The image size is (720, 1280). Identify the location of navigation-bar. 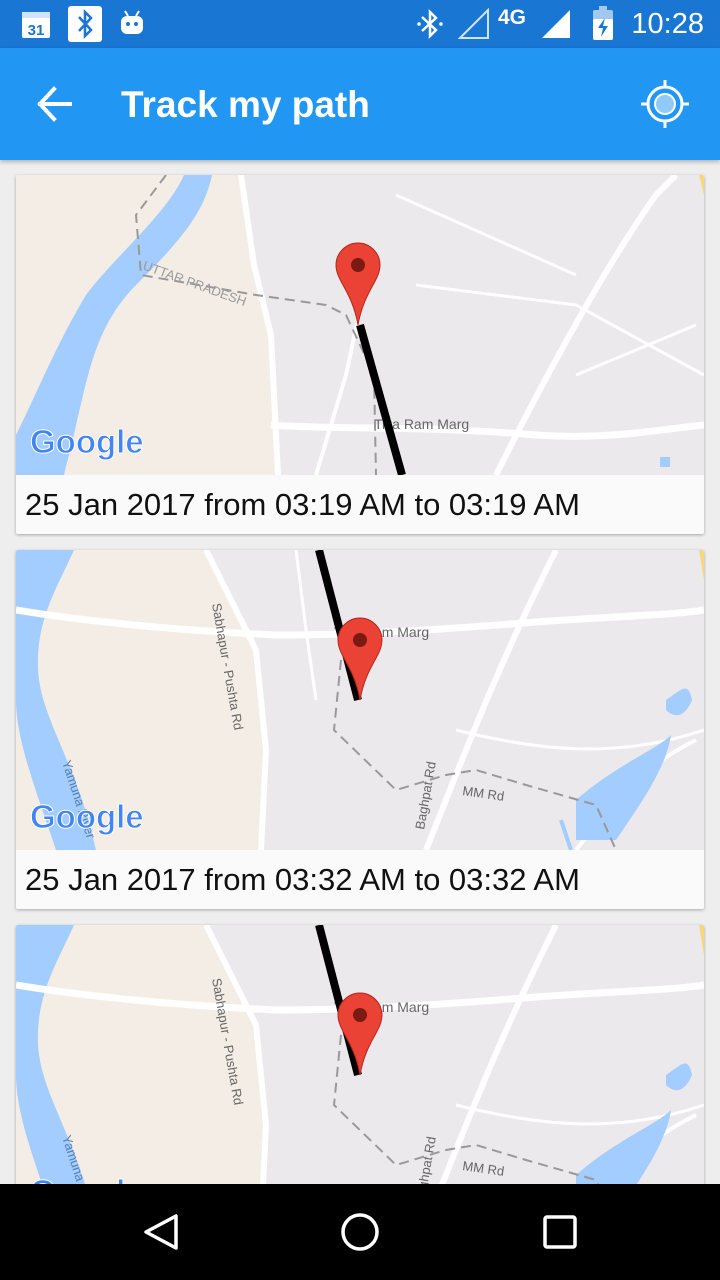
(360, 1232).